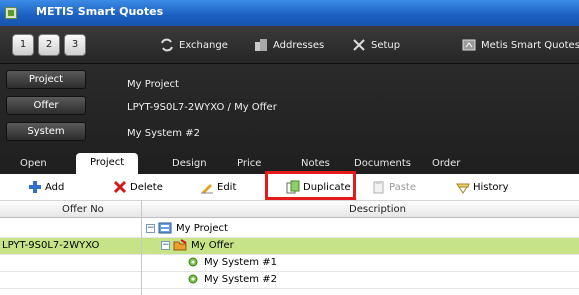 The width and height of the screenshot is (579, 295). What do you see at coordinates (46, 131) in the screenshot?
I see `system-context-button: System` at bounding box center [46, 131].